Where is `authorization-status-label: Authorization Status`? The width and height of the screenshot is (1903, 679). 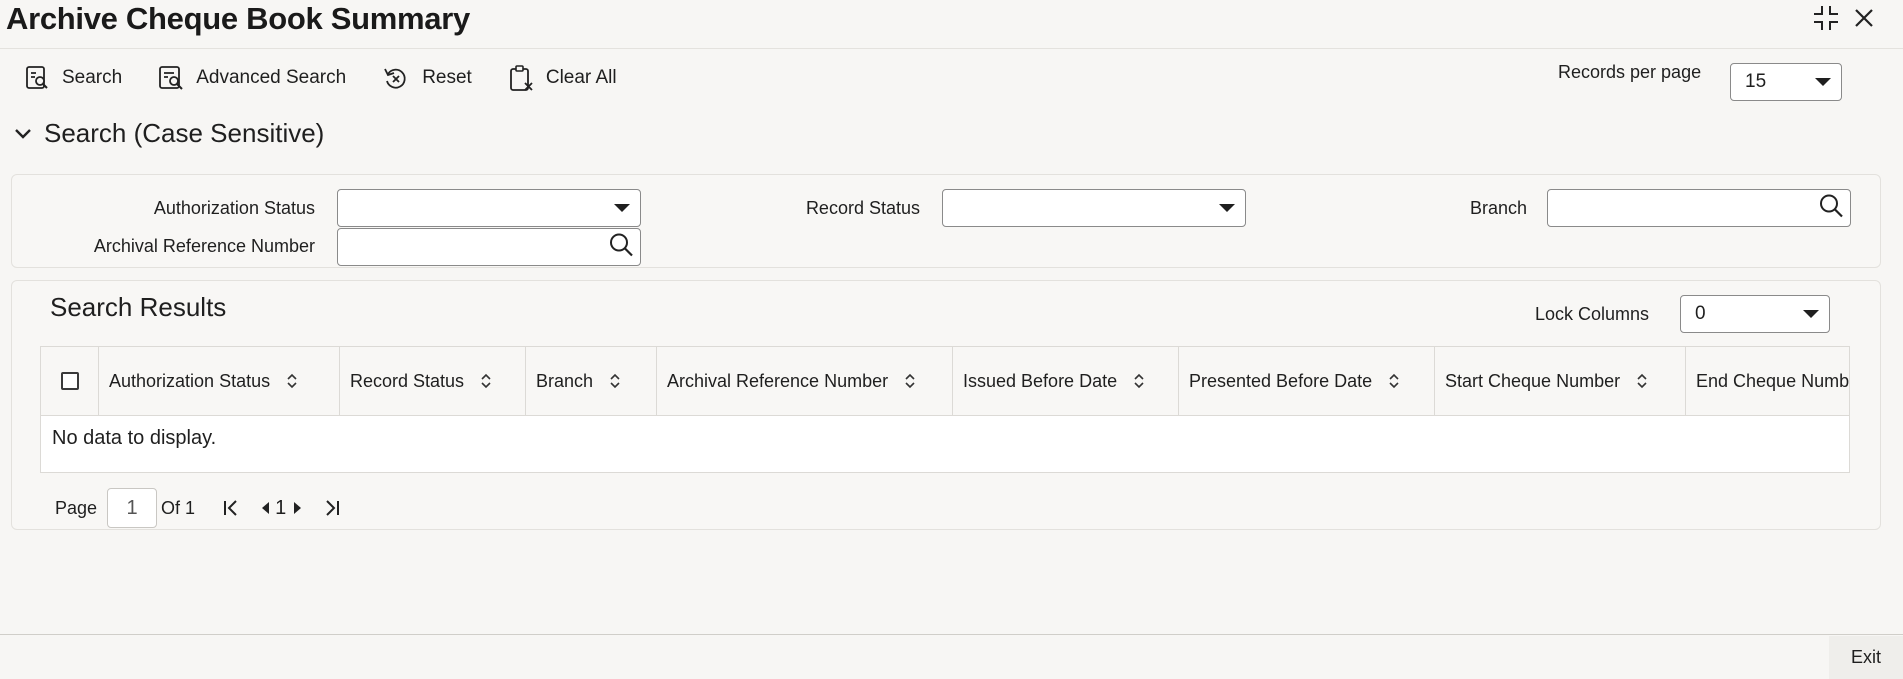 authorization-status-label: Authorization Status is located at coordinates (234, 208).